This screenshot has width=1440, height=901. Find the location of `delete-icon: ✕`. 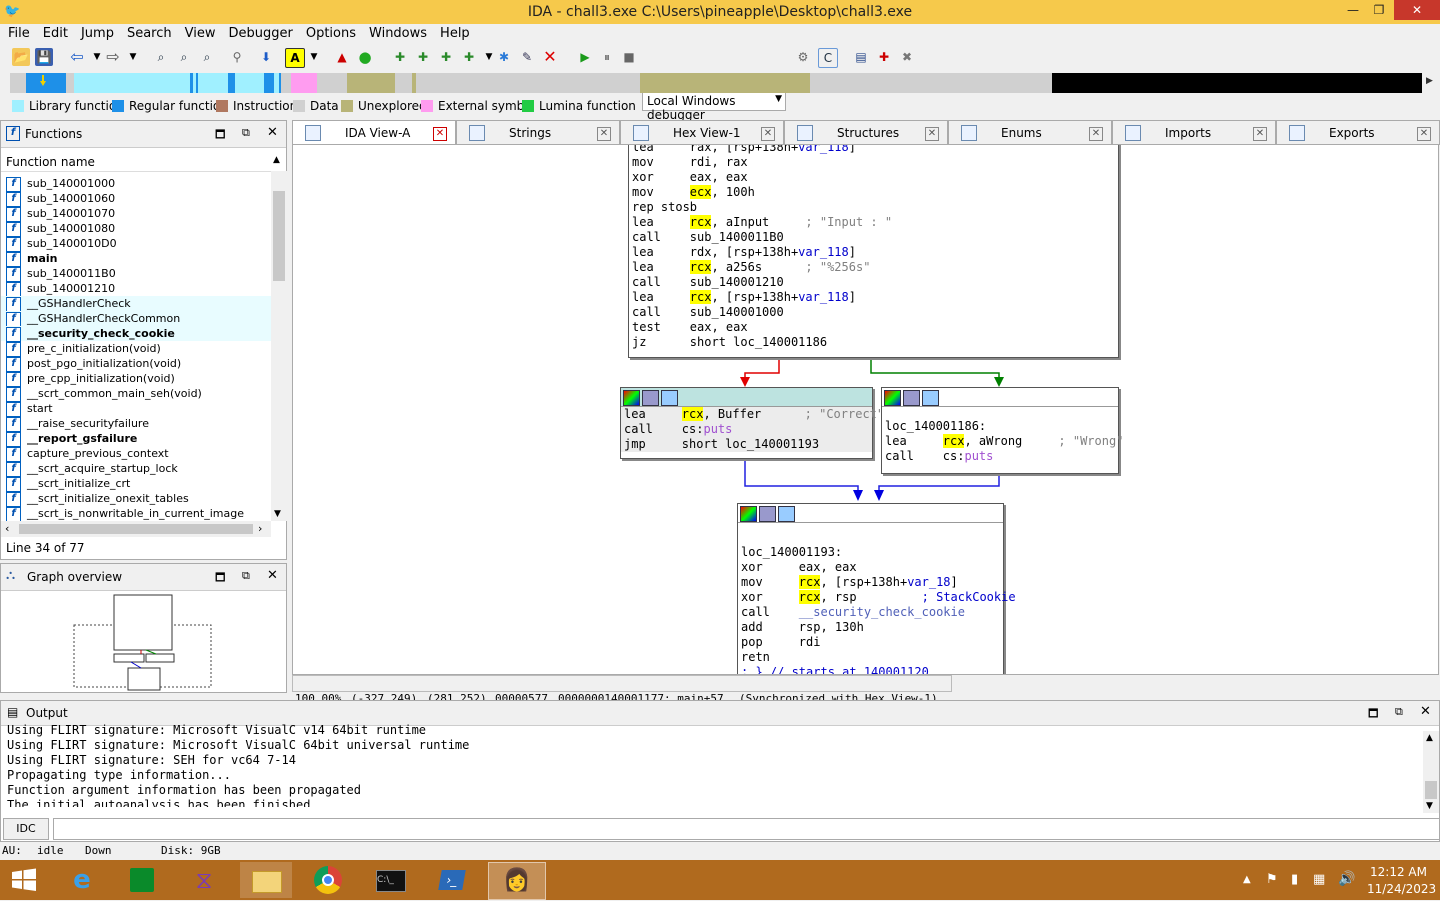

delete-icon: ✕ is located at coordinates (550, 57).